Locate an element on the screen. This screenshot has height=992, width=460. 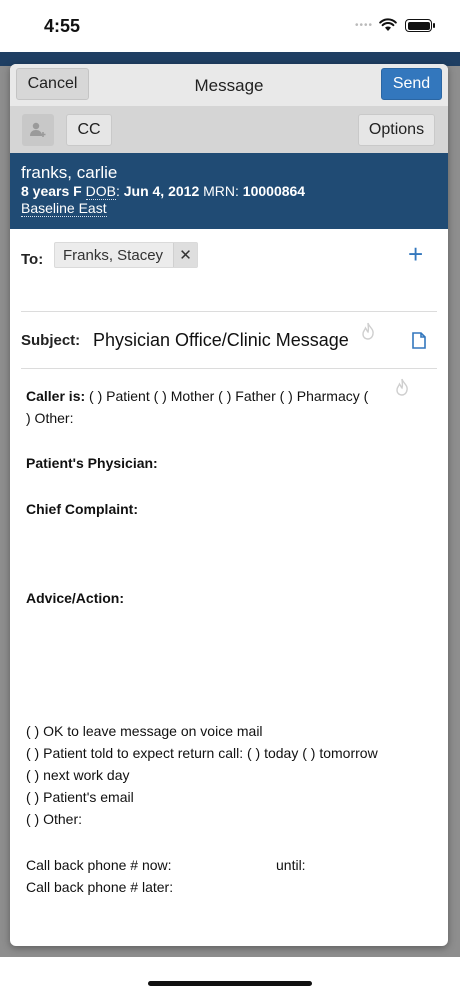
advice-label: Advice/Action: is located at coordinates (75, 598).